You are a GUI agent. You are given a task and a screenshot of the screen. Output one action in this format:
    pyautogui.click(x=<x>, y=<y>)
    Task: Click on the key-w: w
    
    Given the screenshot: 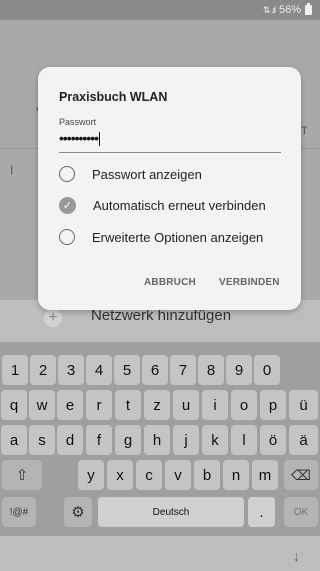 What is the action you would take?
    pyautogui.click(x=42, y=405)
    